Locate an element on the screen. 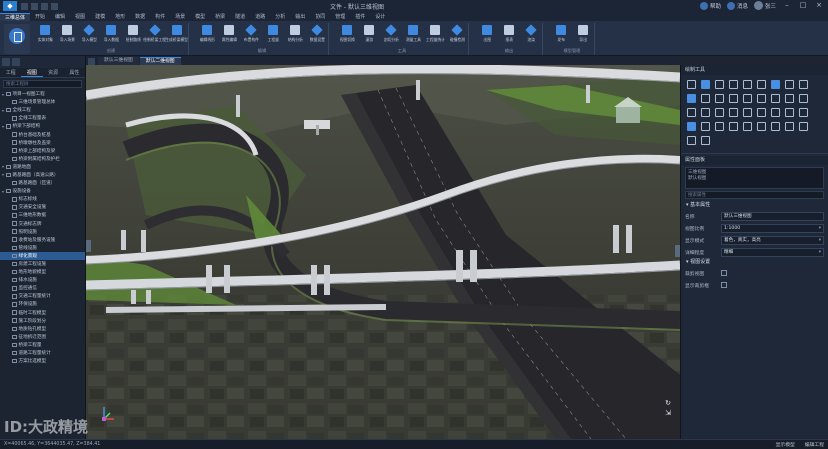 The height and width of the screenshot is (449, 828). ribbon-tab: 设计 is located at coordinates (380, 17).